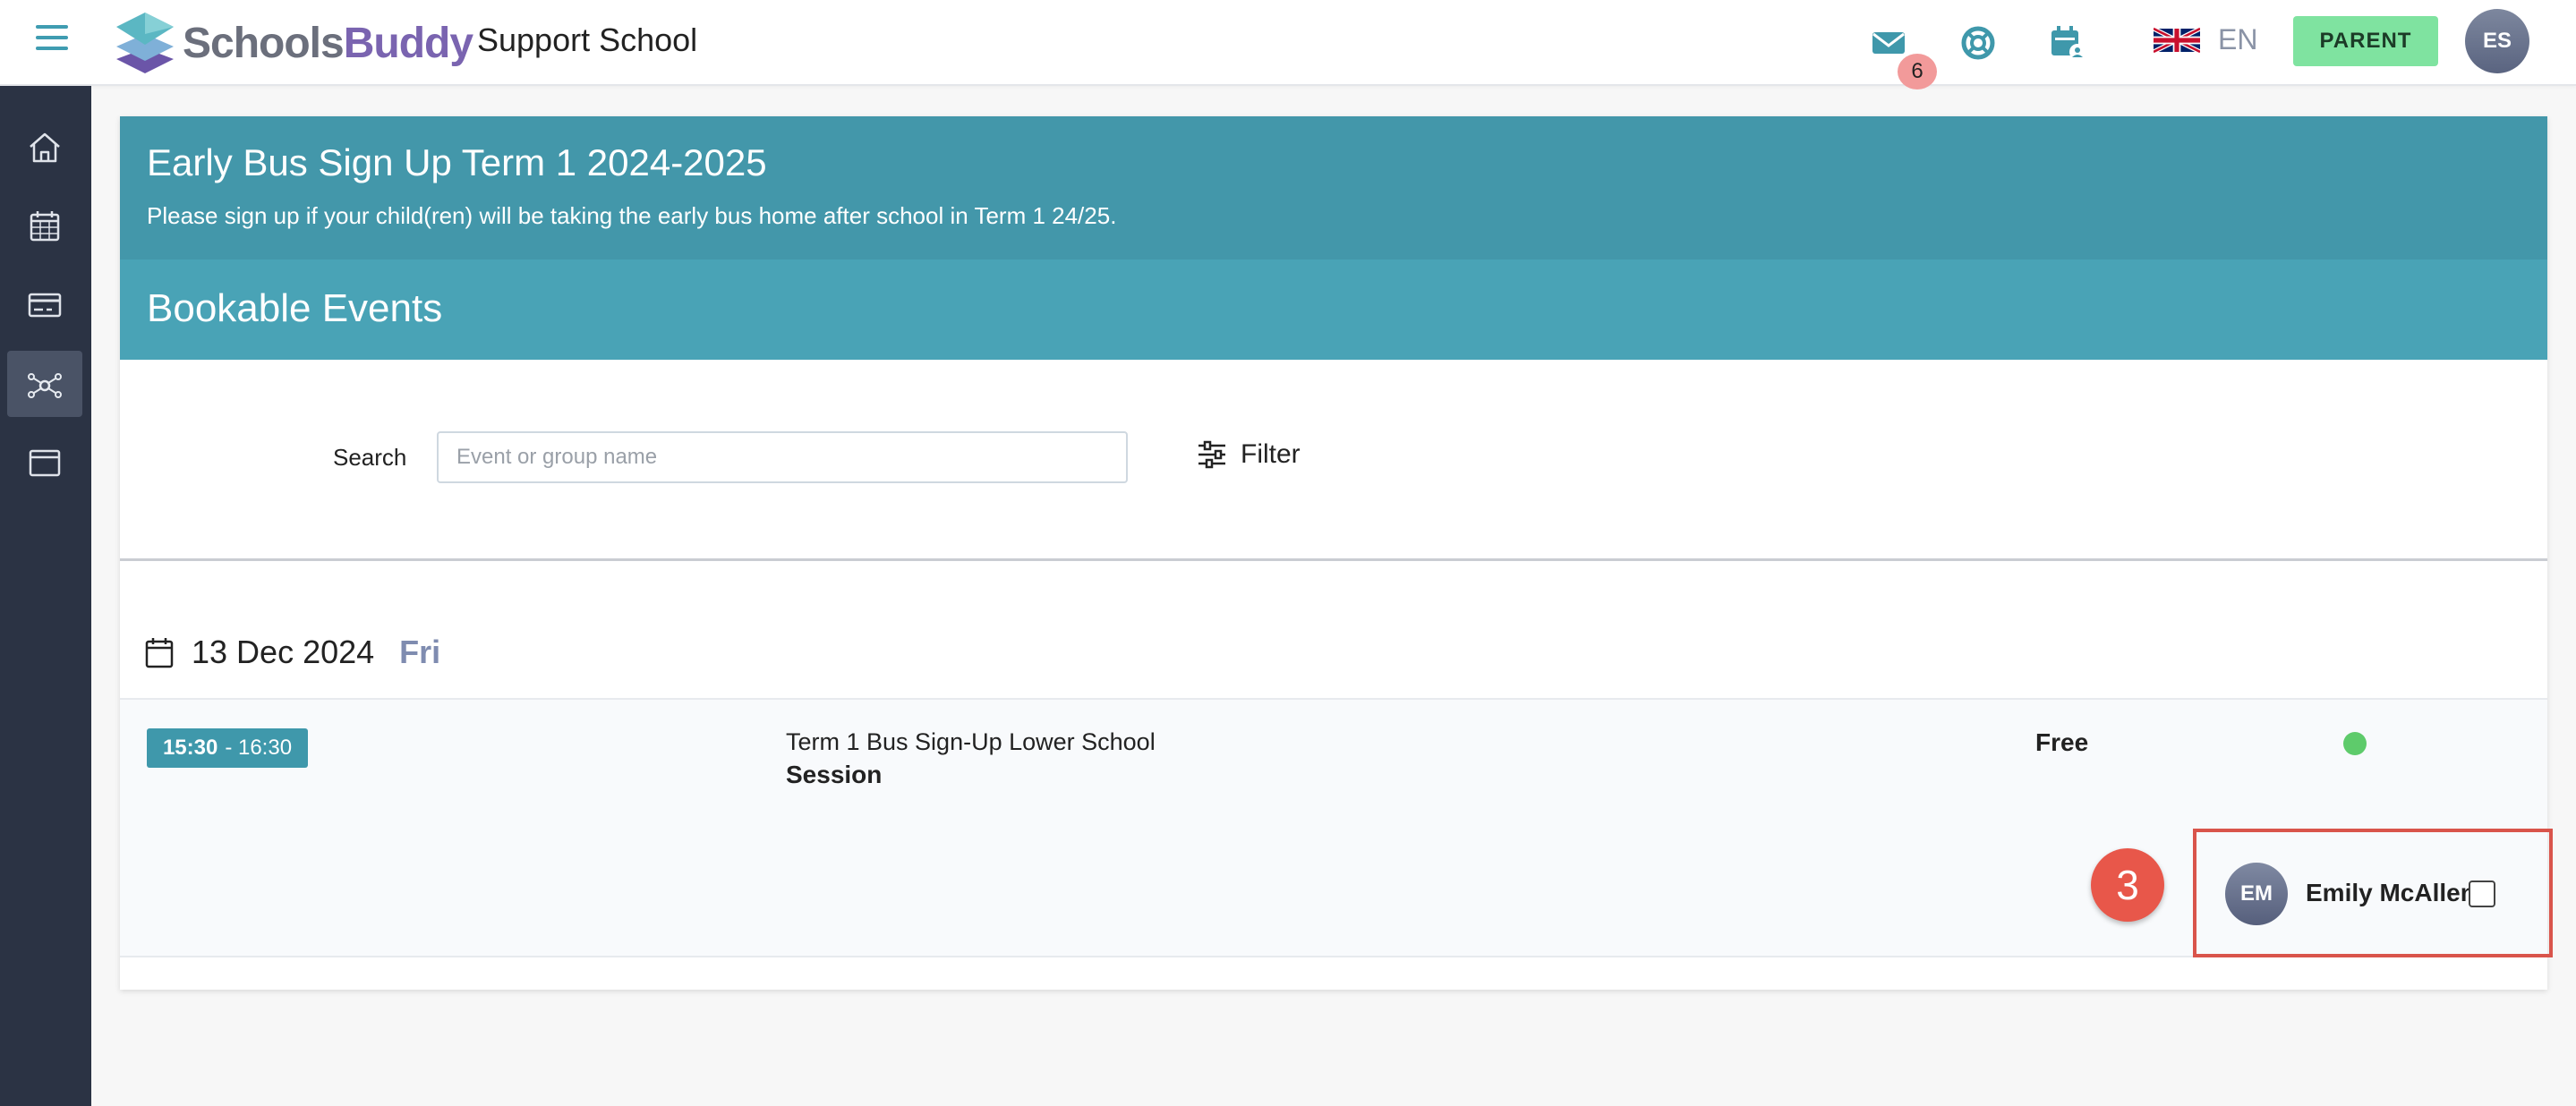  What do you see at coordinates (2355, 743) in the screenshot?
I see `availability-status-dot` at bounding box center [2355, 743].